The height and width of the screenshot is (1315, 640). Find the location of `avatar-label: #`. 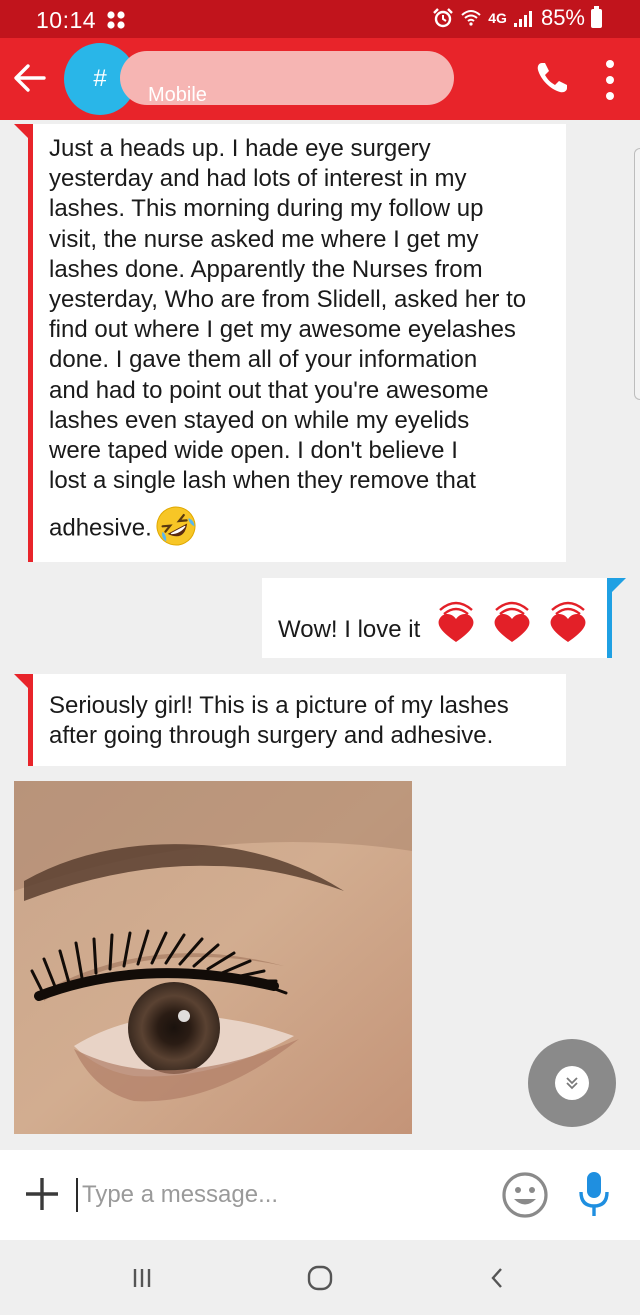

avatar-label: # is located at coordinates (100, 78).